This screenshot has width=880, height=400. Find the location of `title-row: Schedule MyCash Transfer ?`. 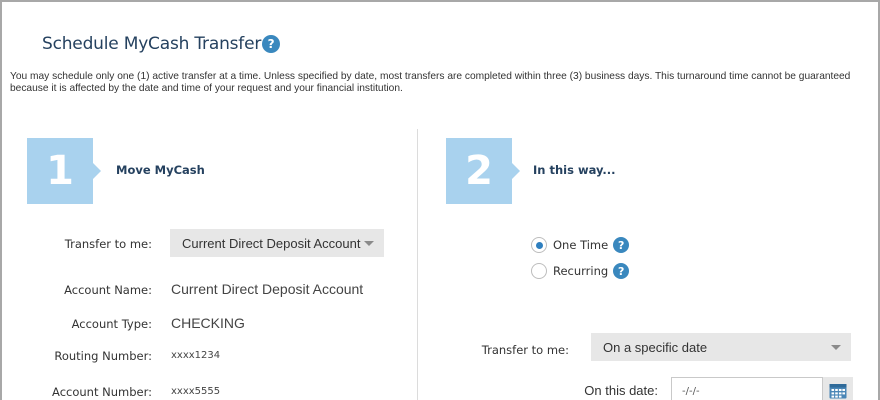

title-row: Schedule MyCash Transfer ? is located at coordinates (161, 44).